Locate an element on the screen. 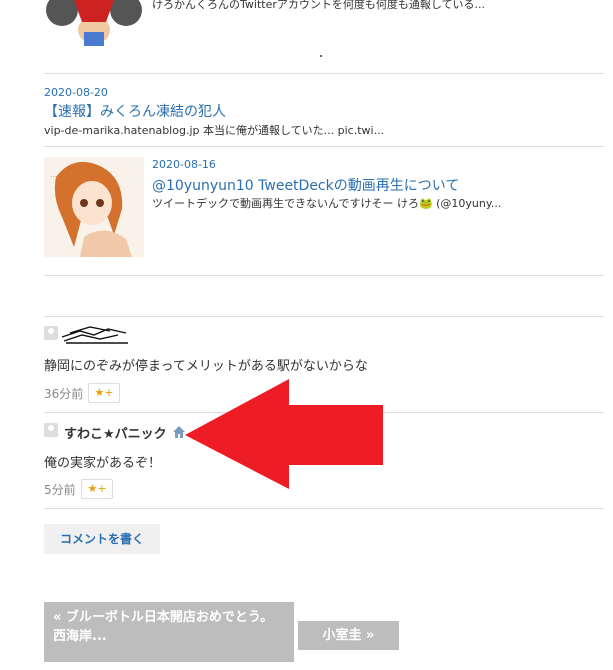 The height and width of the screenshot is (670, 613). entry-date: 2020-08-20 is located at coordinates (76, 92).